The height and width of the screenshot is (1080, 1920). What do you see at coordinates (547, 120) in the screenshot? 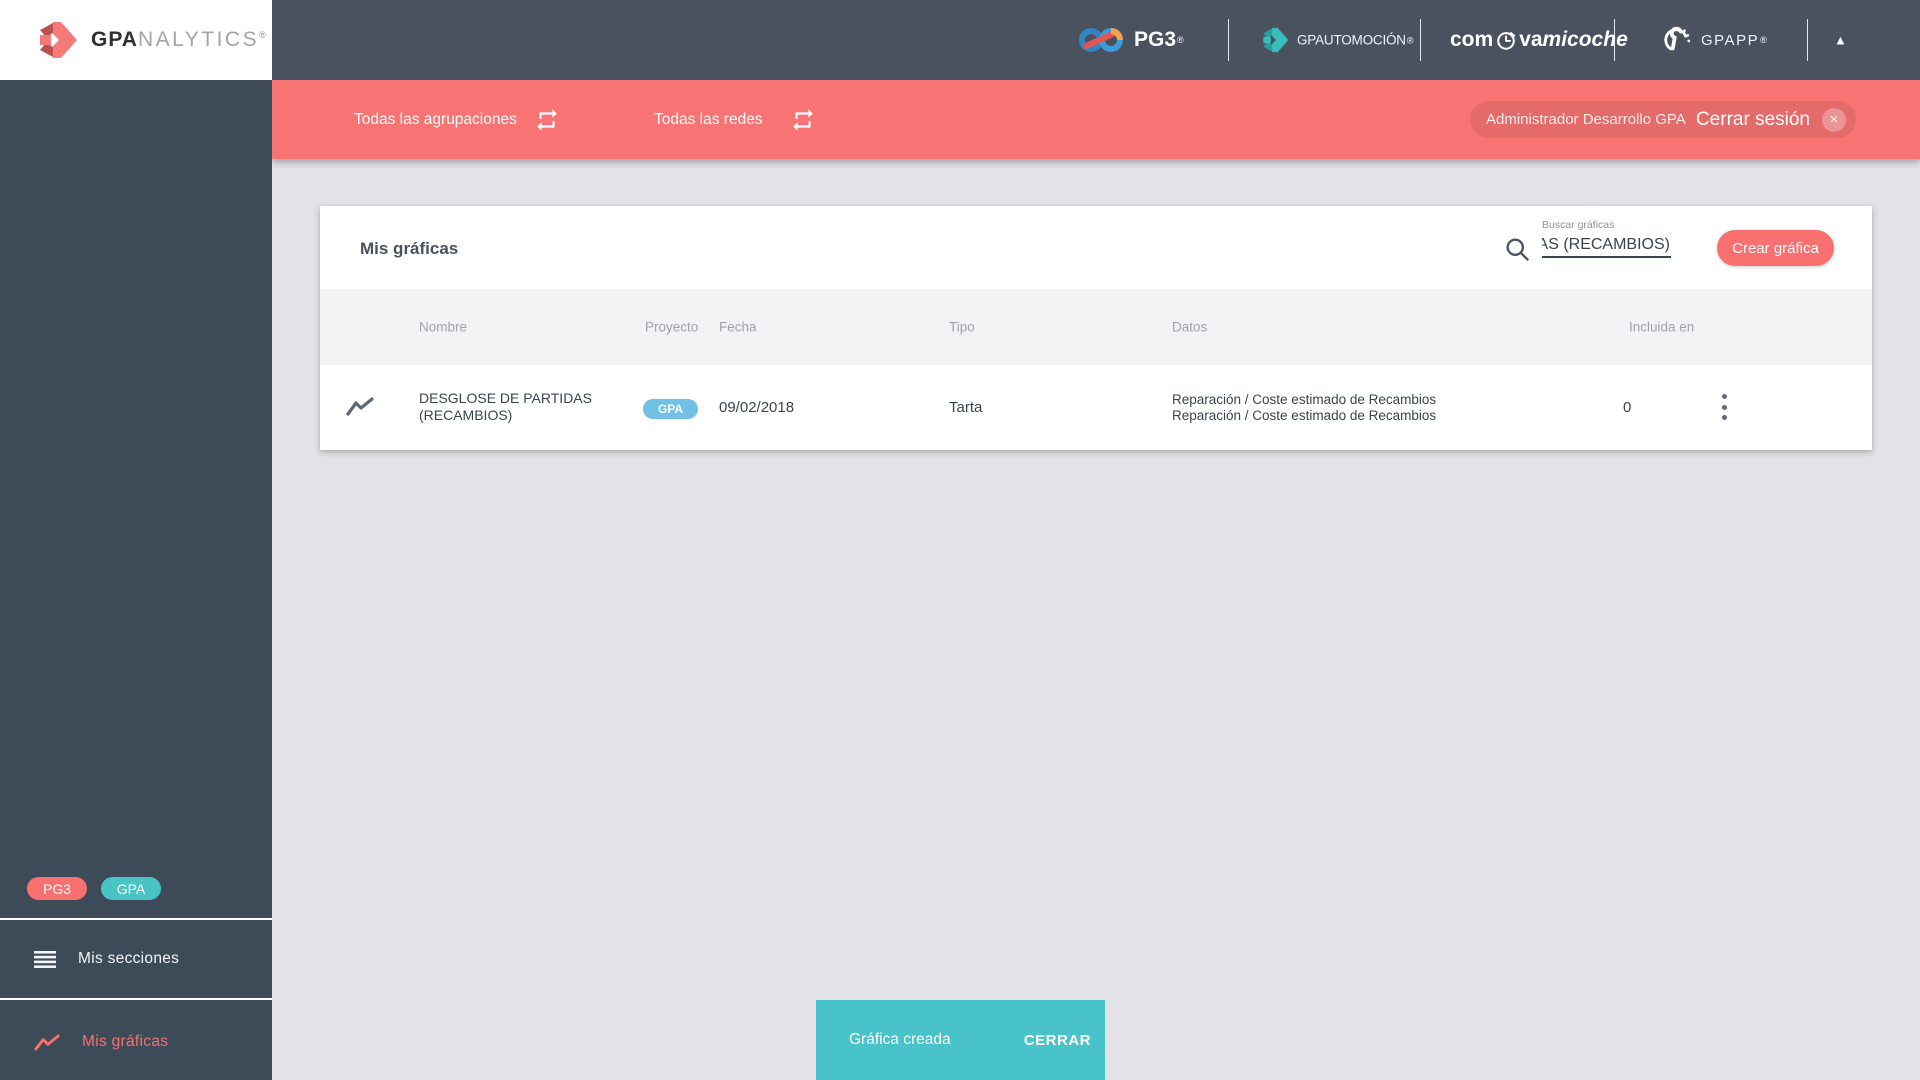
I see `swap-groupings-icon` at bounding box center [547, 120].